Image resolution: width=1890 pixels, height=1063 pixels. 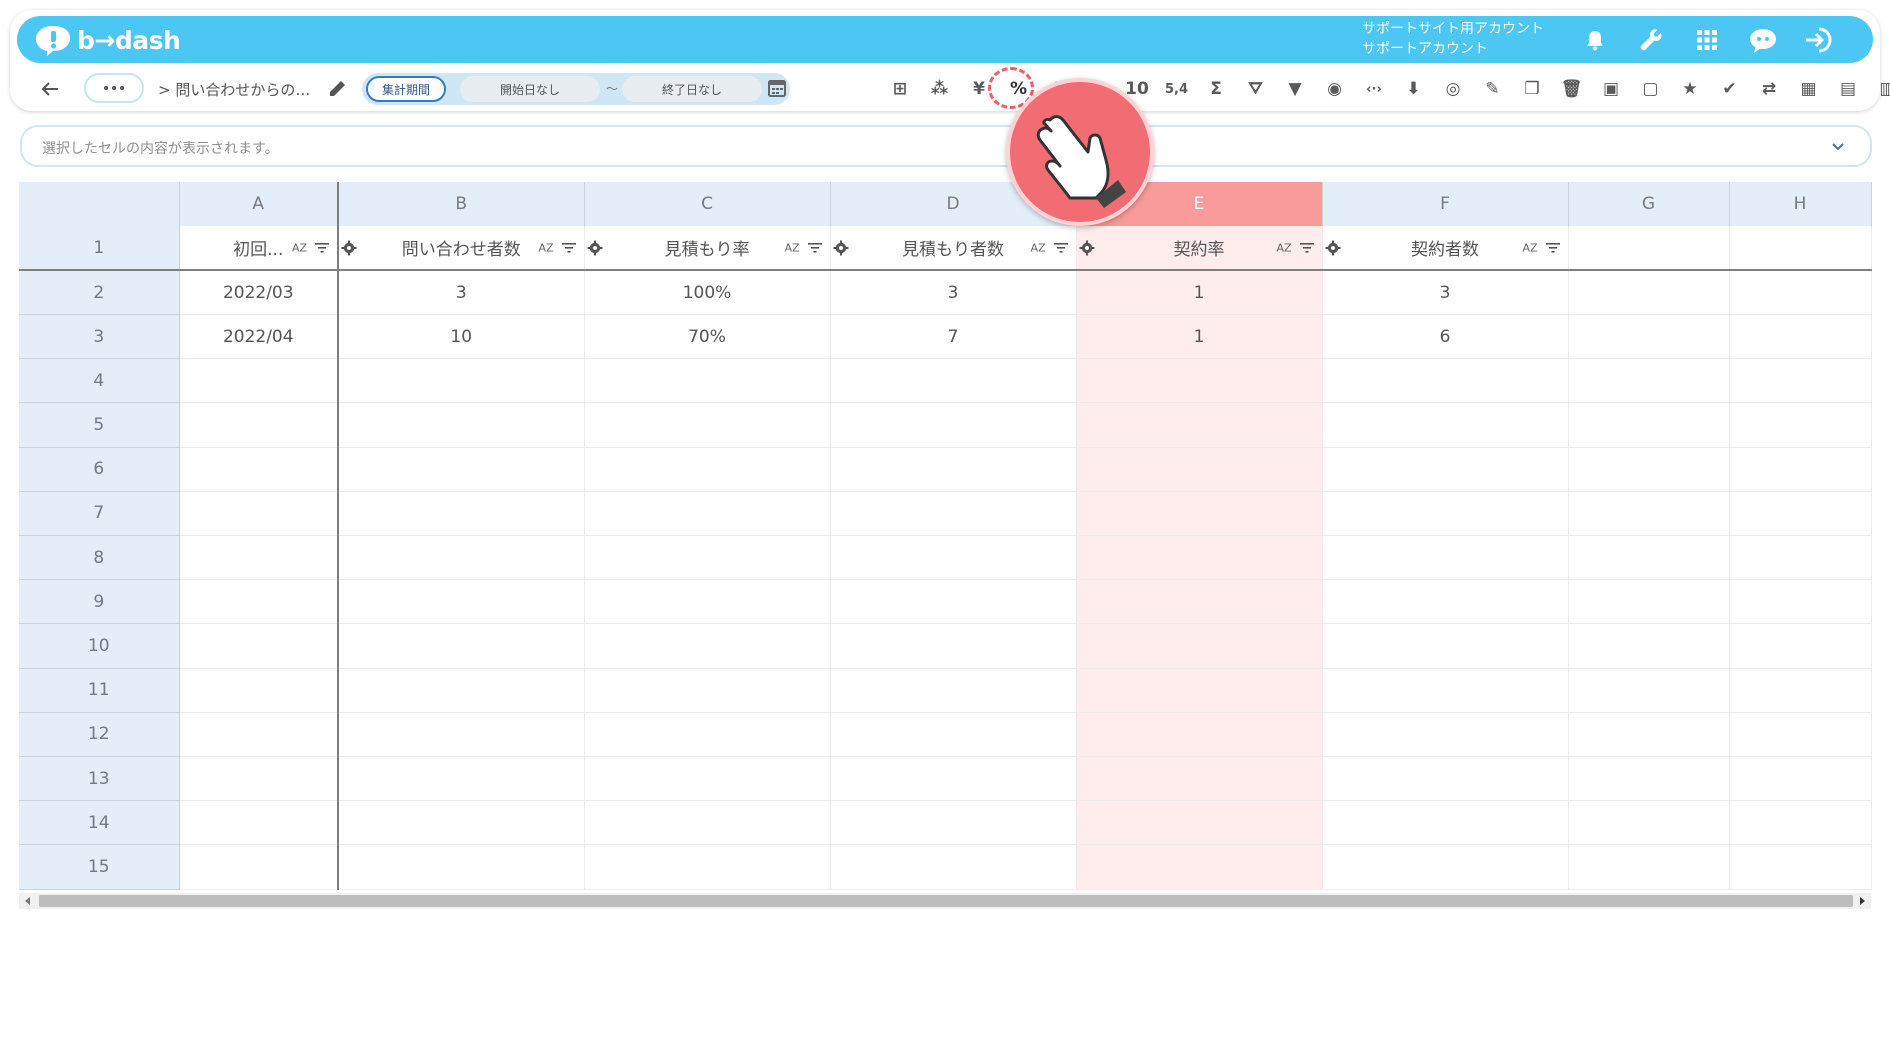 I want to click on calendar-picker-icon, so click(x=777, y=88).